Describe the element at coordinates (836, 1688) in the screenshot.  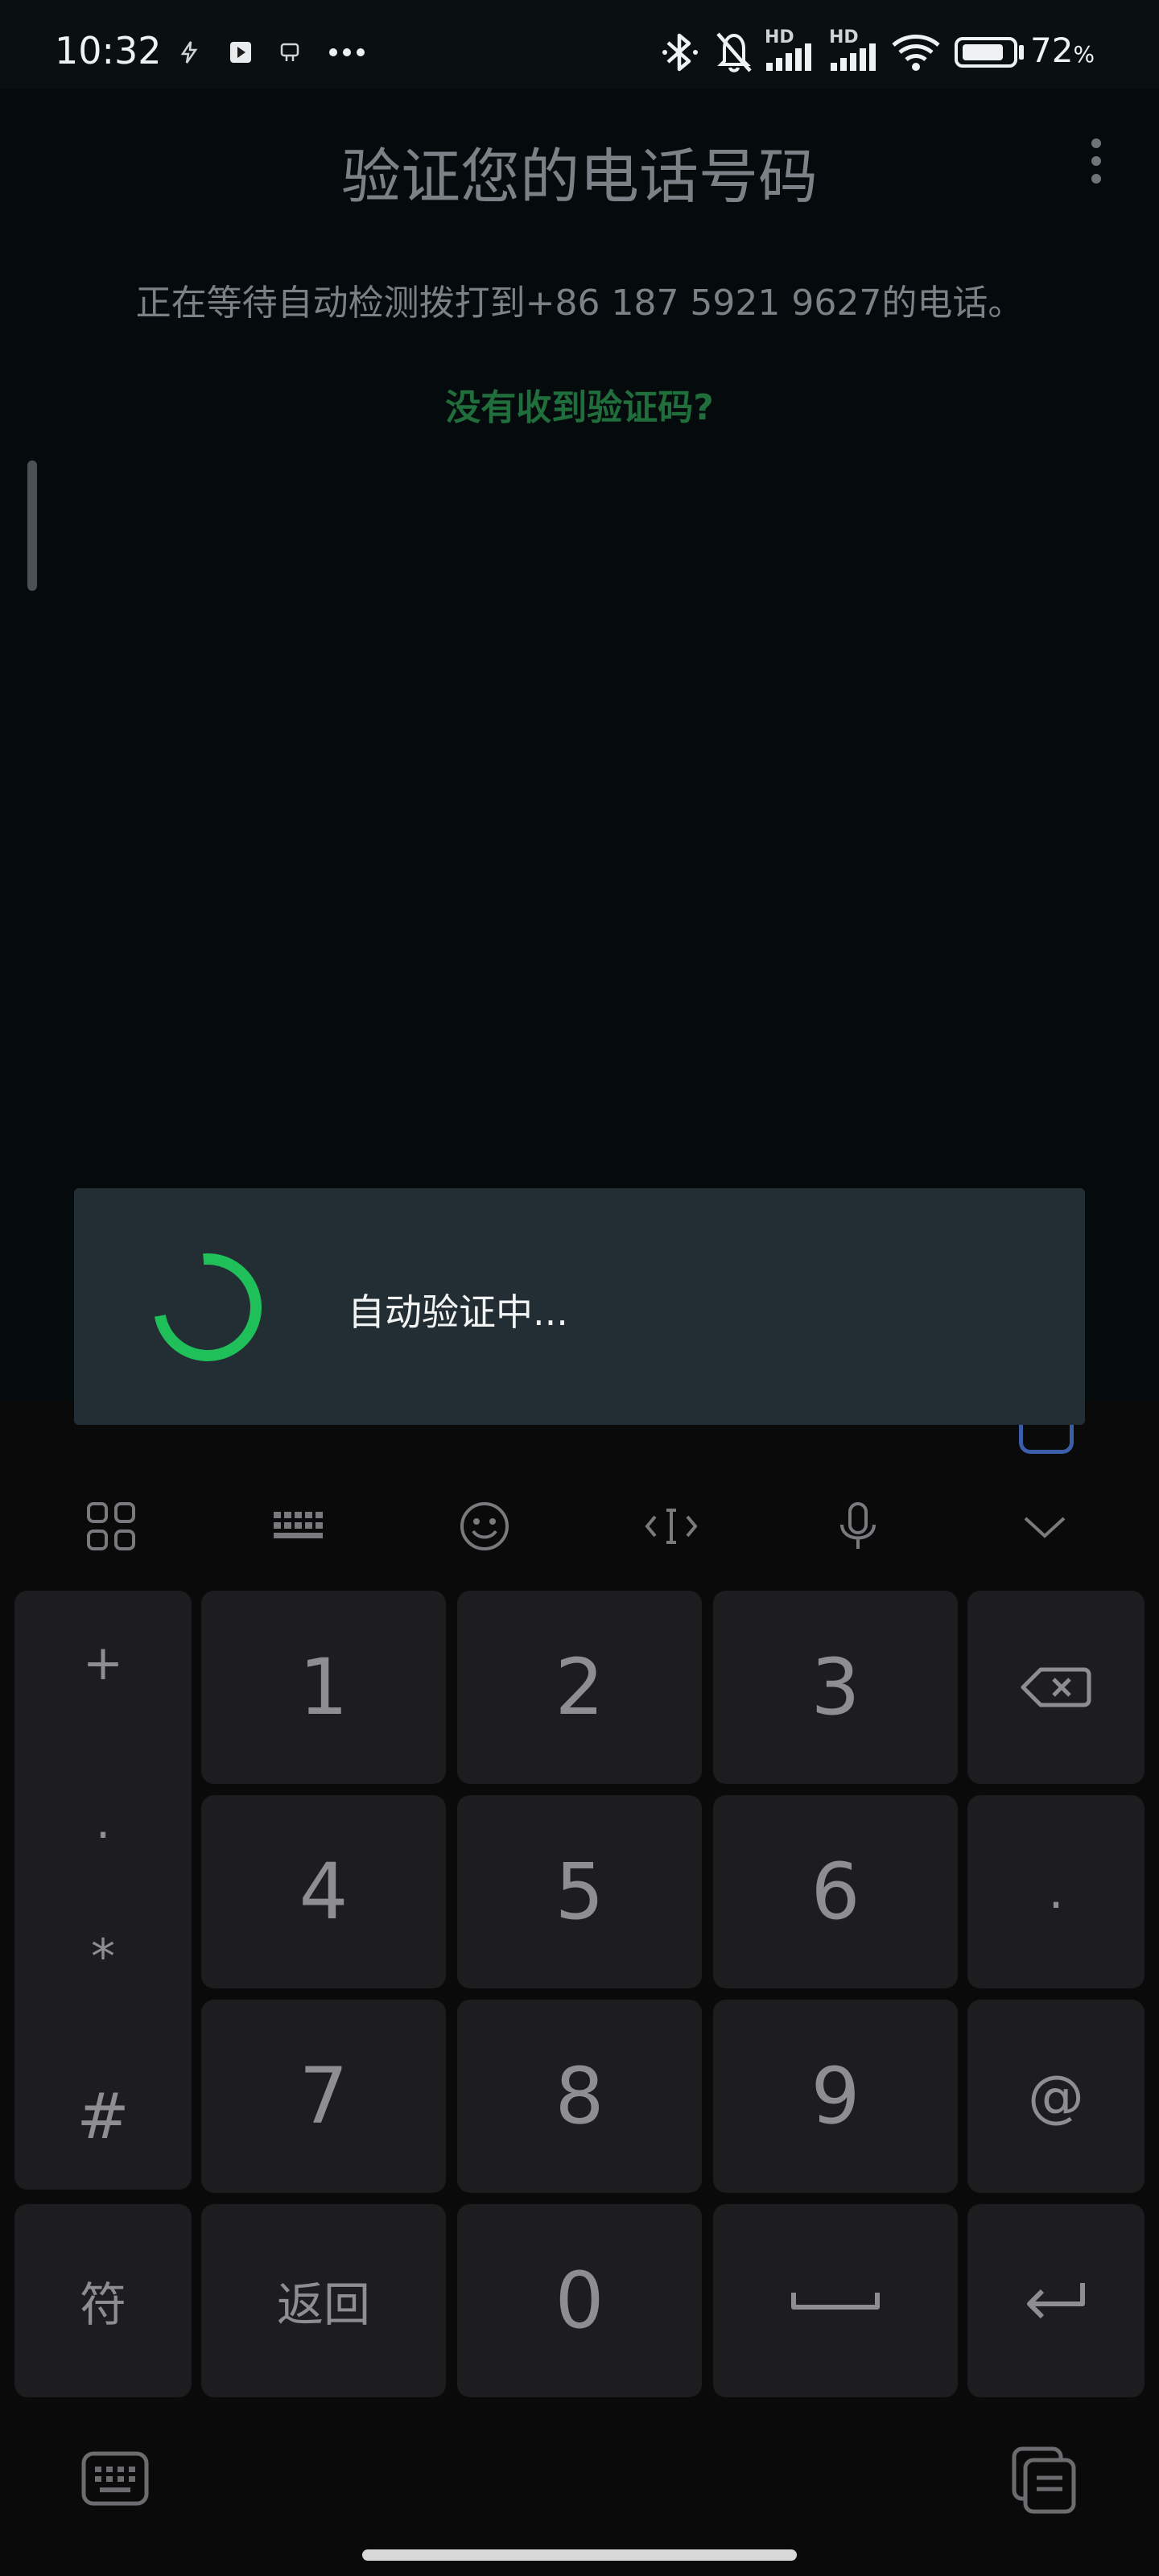
I see `key-3: 3` at that location.